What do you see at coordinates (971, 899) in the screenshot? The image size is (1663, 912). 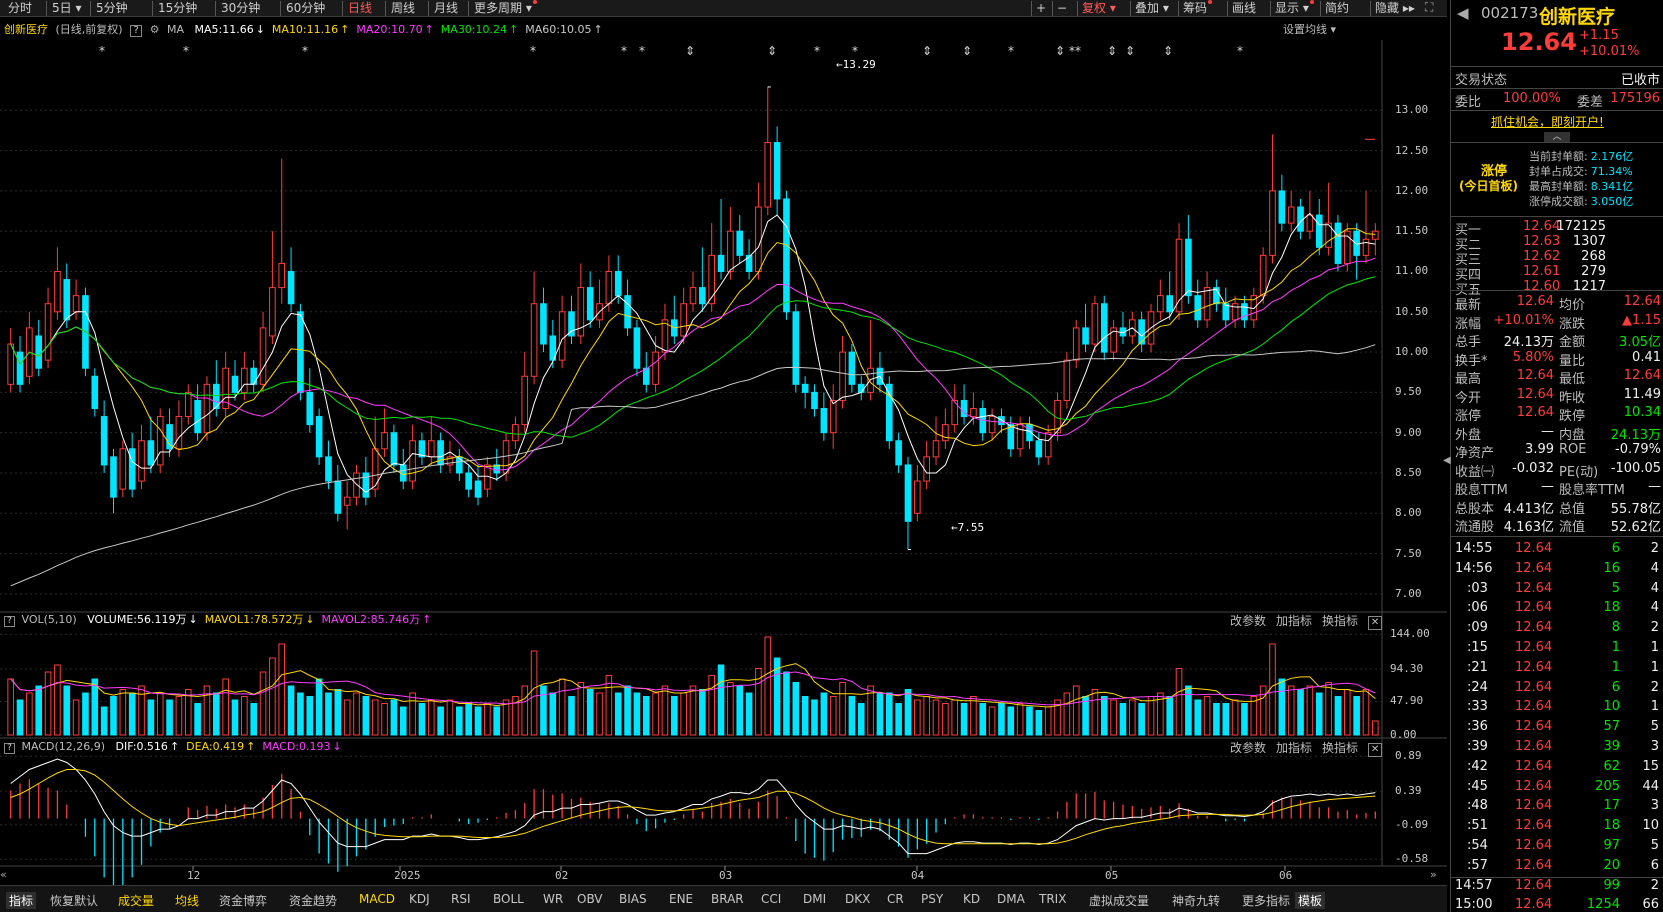 I see `indicator-tab-20: KD` at bounding box center [971, 899].